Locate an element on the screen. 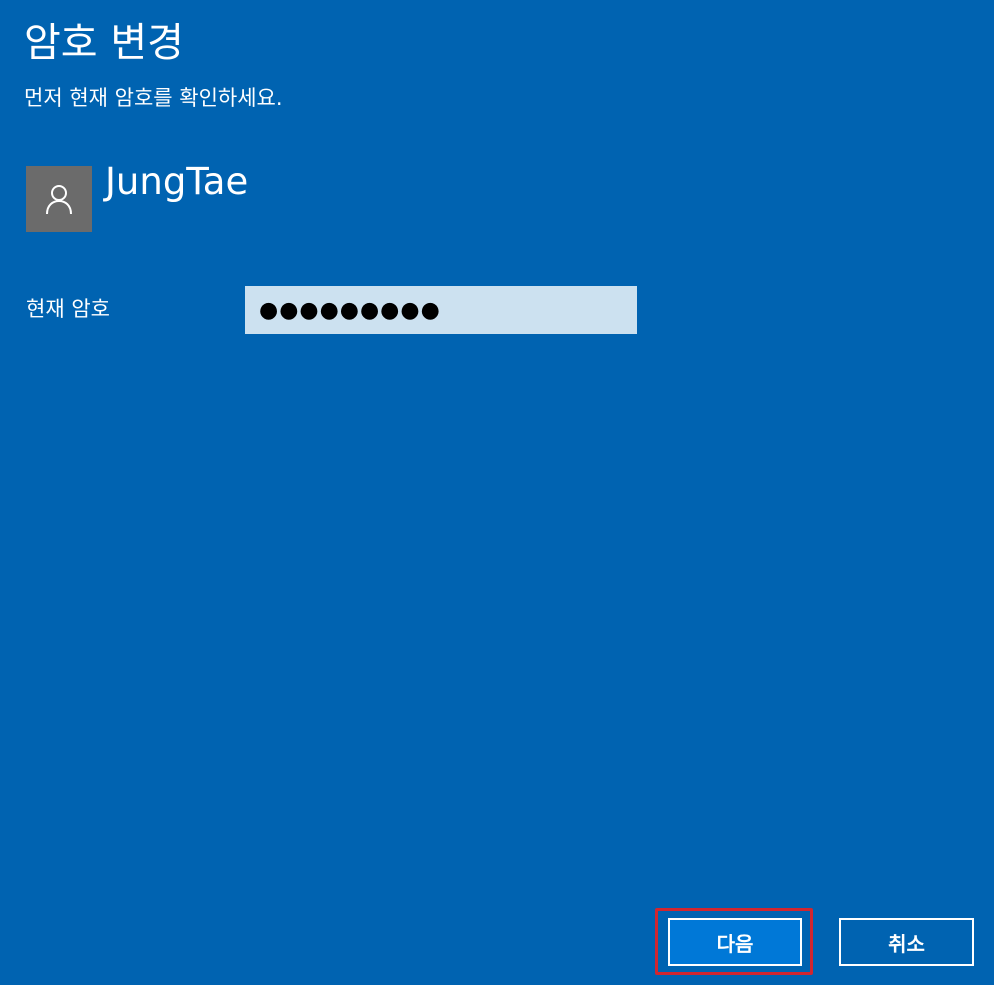 This screenshot has width=994, height=985. cancel-button: 취소 is located at coordinates (906, 942).